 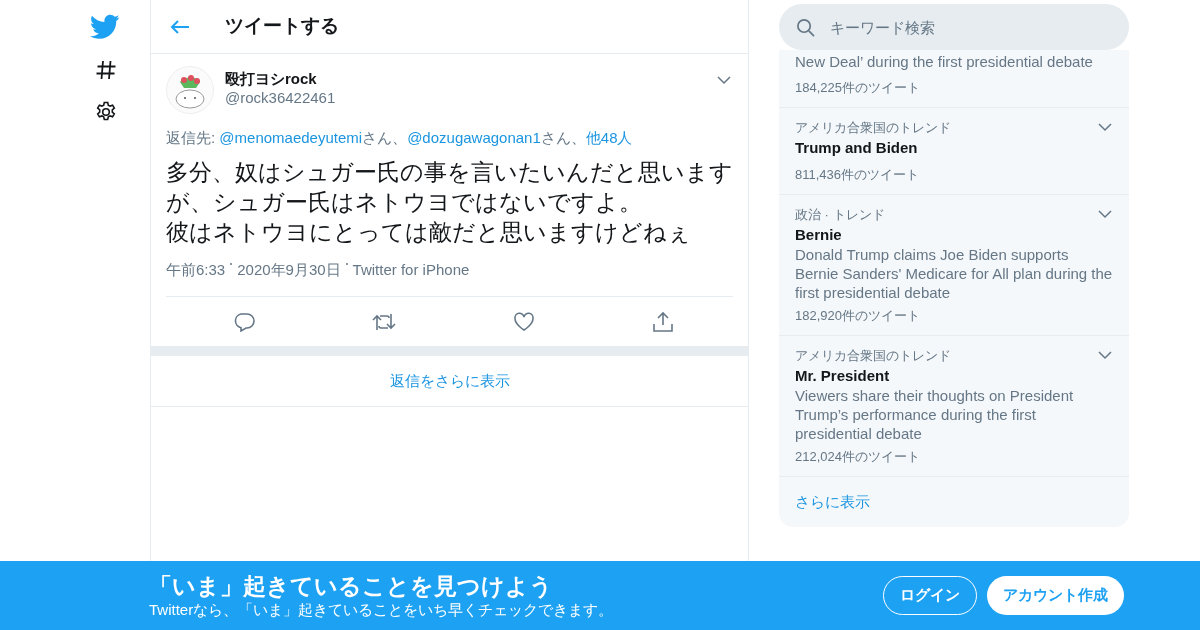 What do you see at coordinates (243, 321) in the screenshot?
I see `reply-icon` at bounding box center [243, 321].